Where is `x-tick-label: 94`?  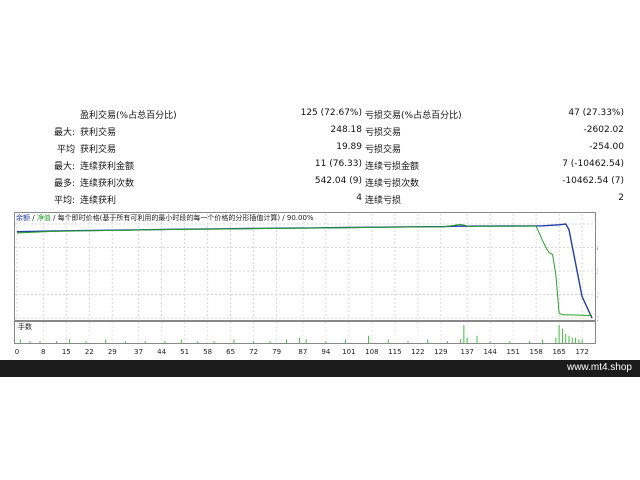 x-tick-label: 94 is located at coordinates (325, 352).